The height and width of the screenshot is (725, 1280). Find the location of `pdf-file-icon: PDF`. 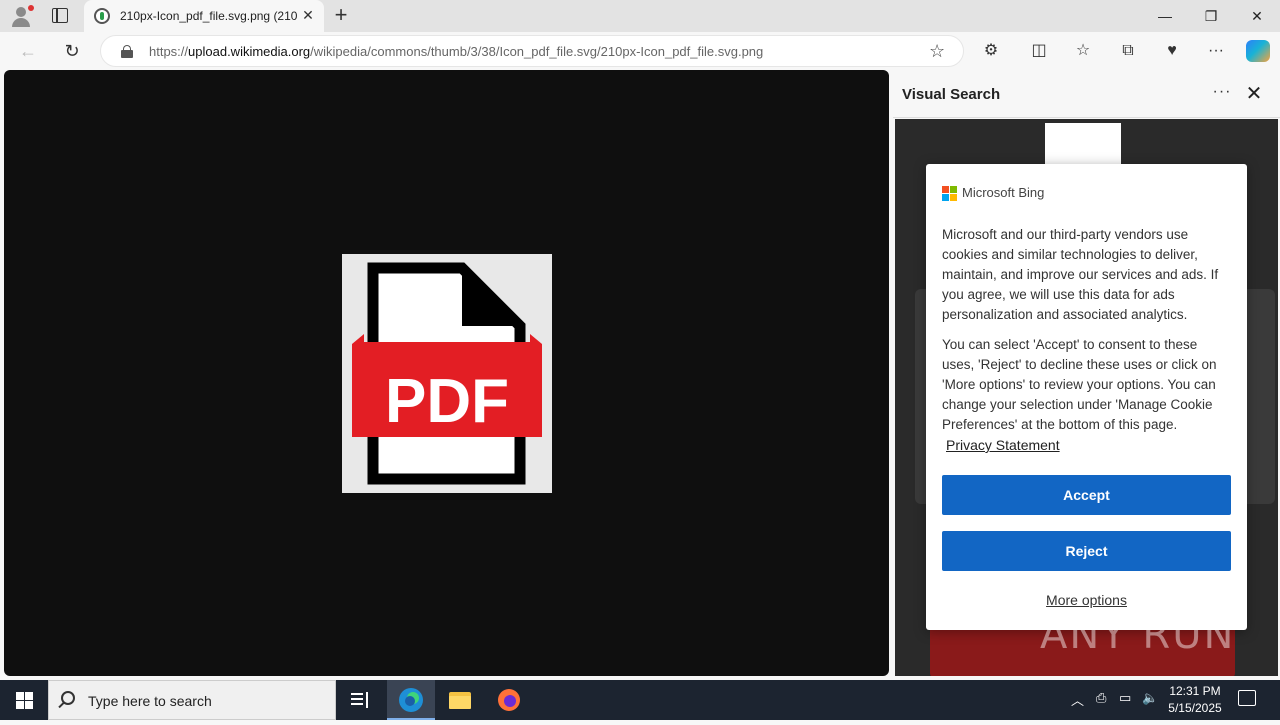

pdf-file-icon: PDF is located at coordinates (447, 373).